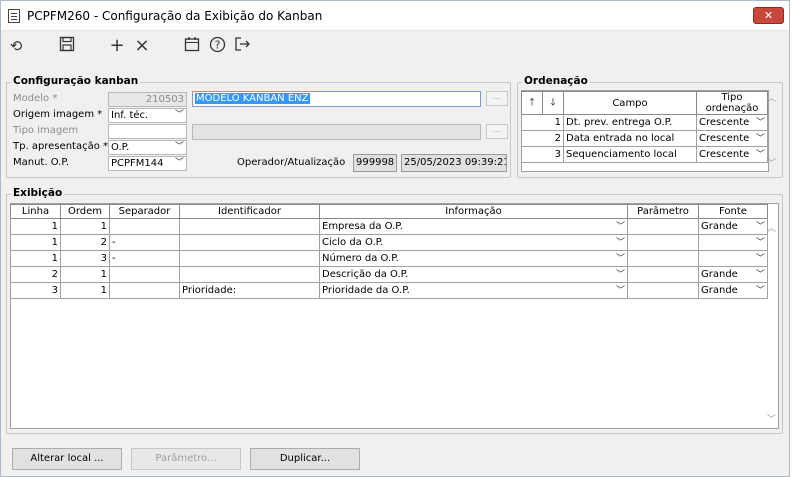  Describe the element at coordinates (147, 147) in the screenshot. I see `tp-apresentacao-select: O.P. ﹀` at that location.